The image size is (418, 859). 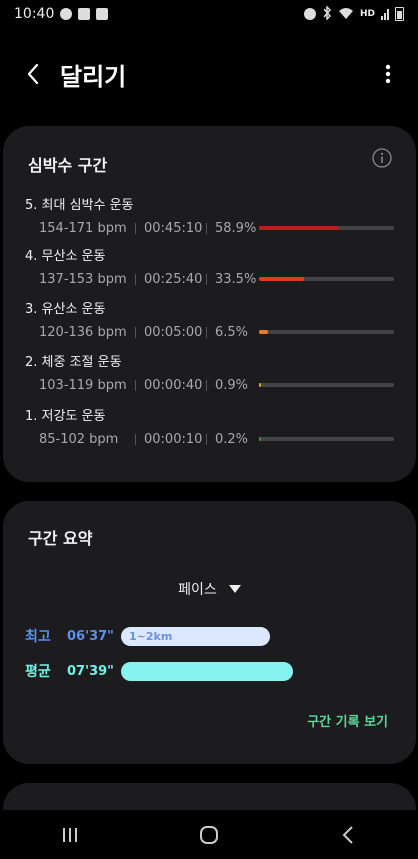 I want to click on battery-icon, so click(x=399, y=14).